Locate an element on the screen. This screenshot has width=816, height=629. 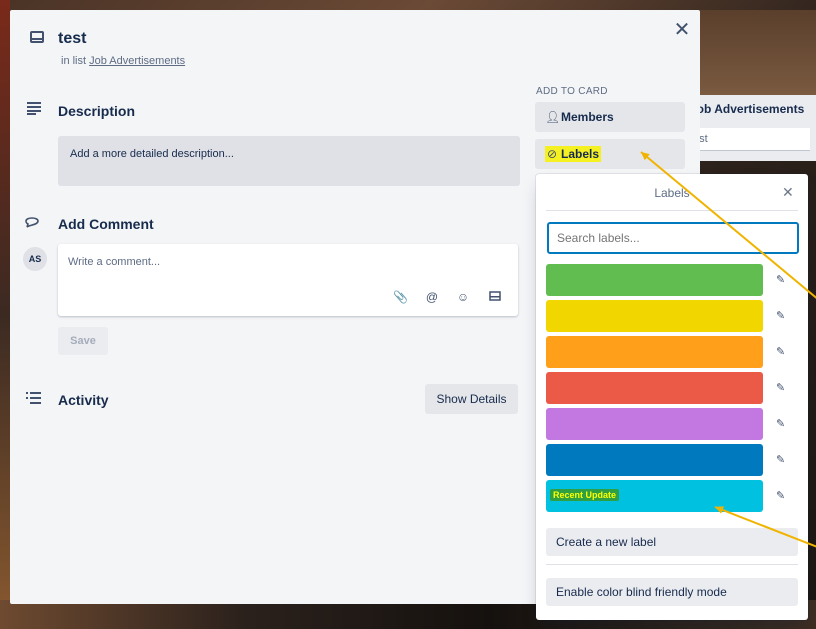
labels-button: ⊘ Labels is located at coordinates (610, 154).